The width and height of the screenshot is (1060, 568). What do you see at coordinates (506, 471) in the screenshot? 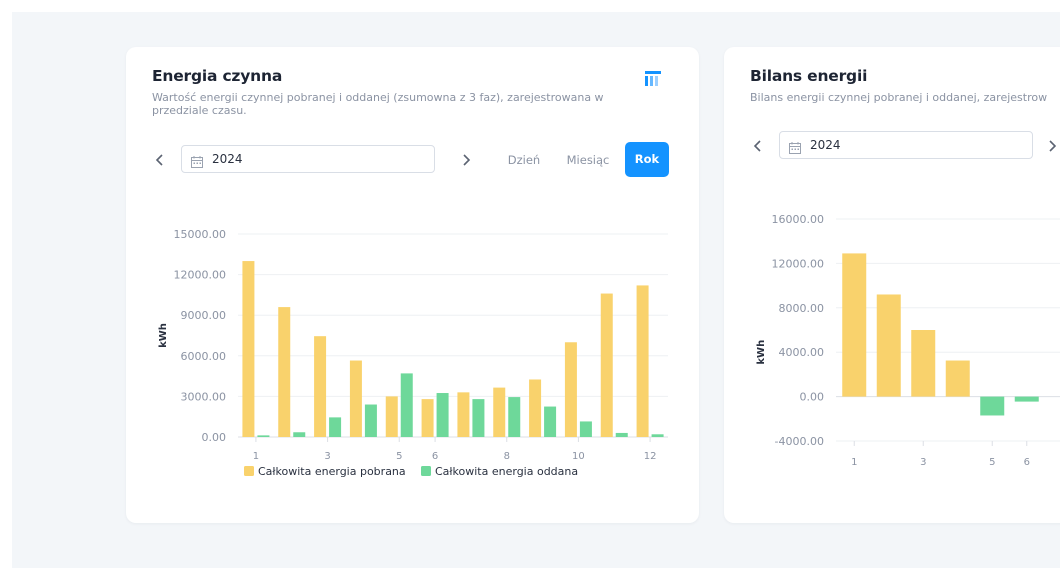
I see `legend-label: Całkowita energia oddana` at bounding box center [506, 471].